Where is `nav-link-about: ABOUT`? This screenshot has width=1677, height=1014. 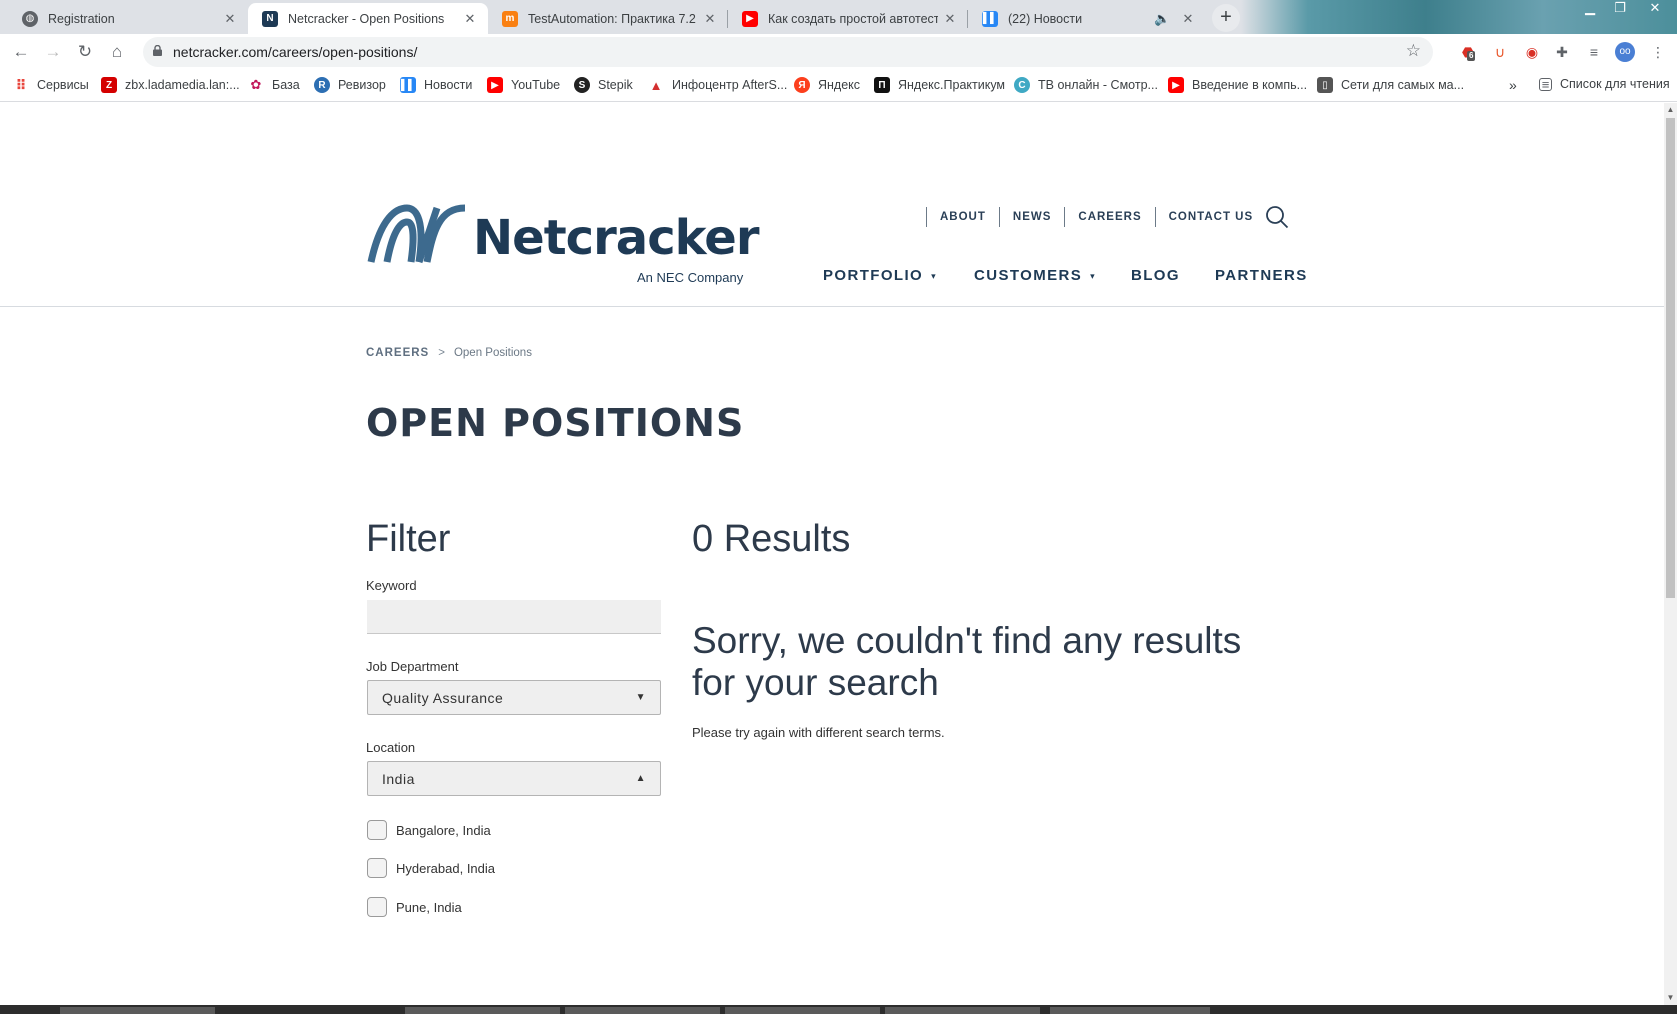
nav-link-about: ABOUT is located at coordinates (963, 217).